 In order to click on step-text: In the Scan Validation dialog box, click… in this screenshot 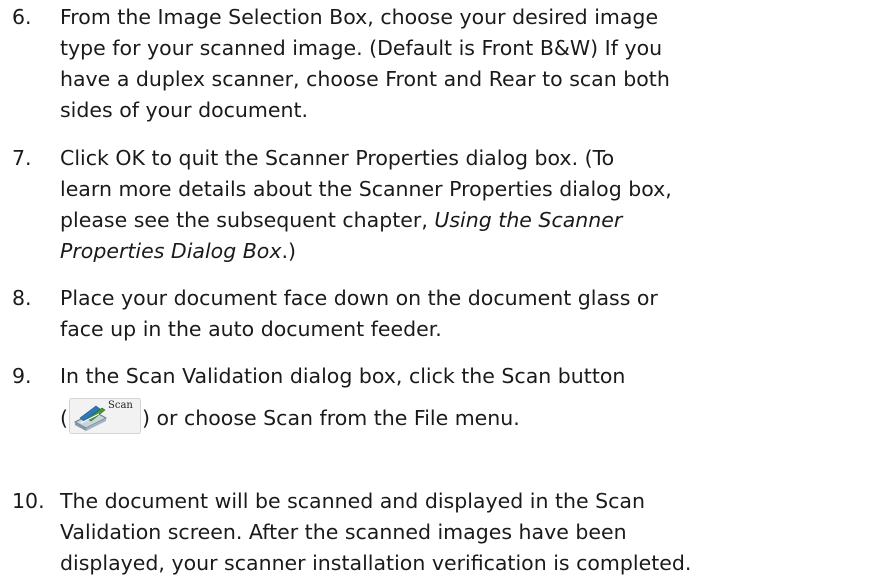, I will do `click(470, 400)`.